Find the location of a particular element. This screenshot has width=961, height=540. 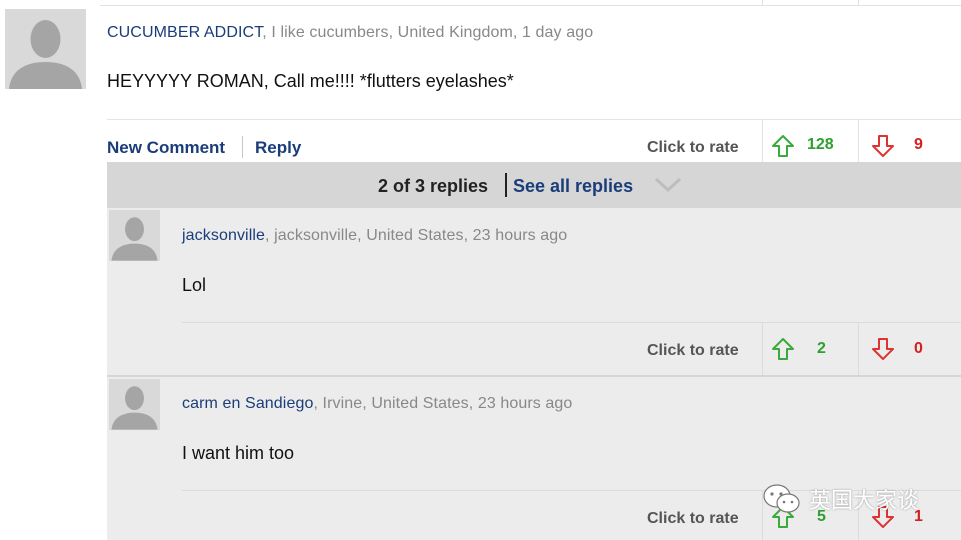

see-all-replies-link: See all replies is located at coordinates (573, 186).